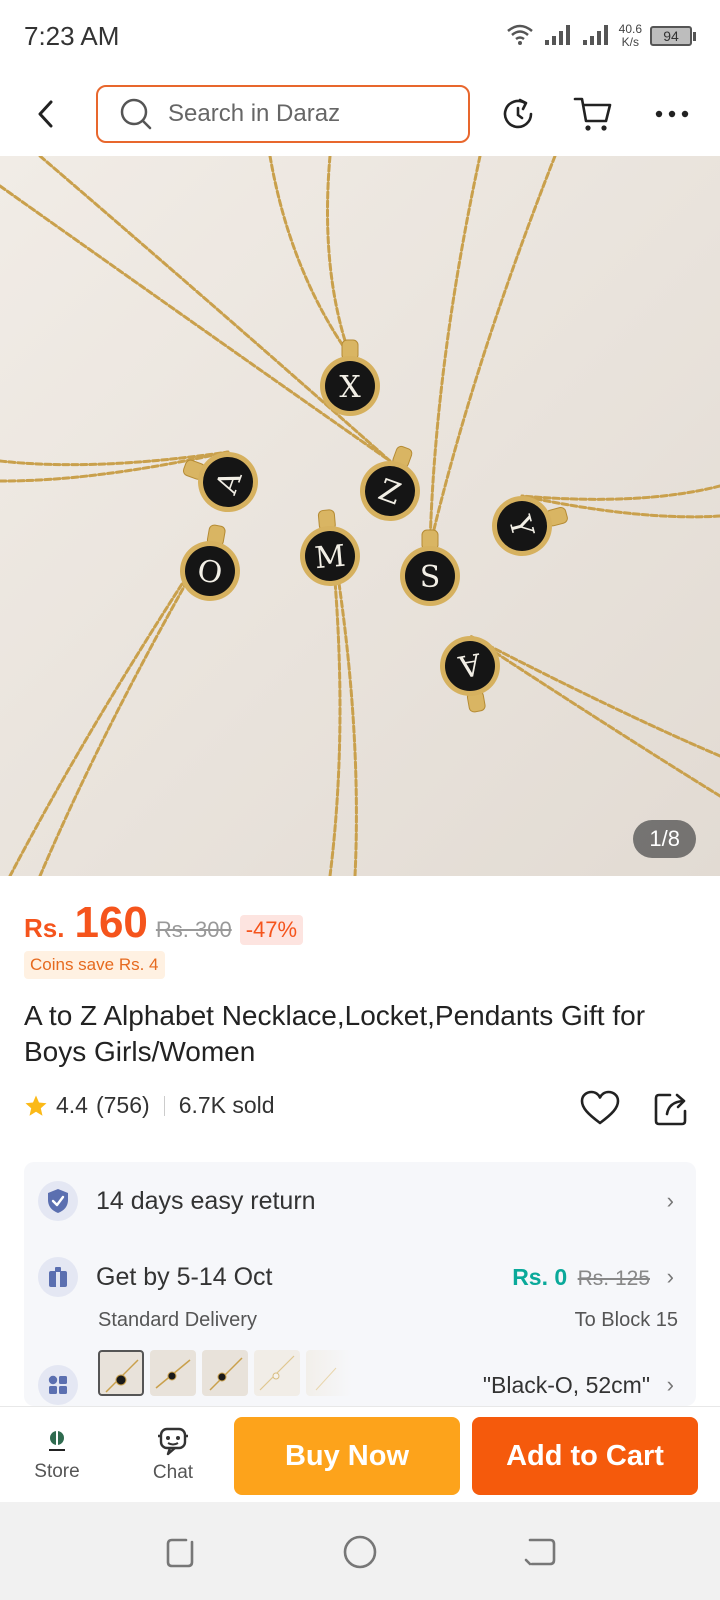  Describe the element at coordinates (585, 1456) in the screenshot. I see `add-to-cart-button: Add to Cart` at that location.